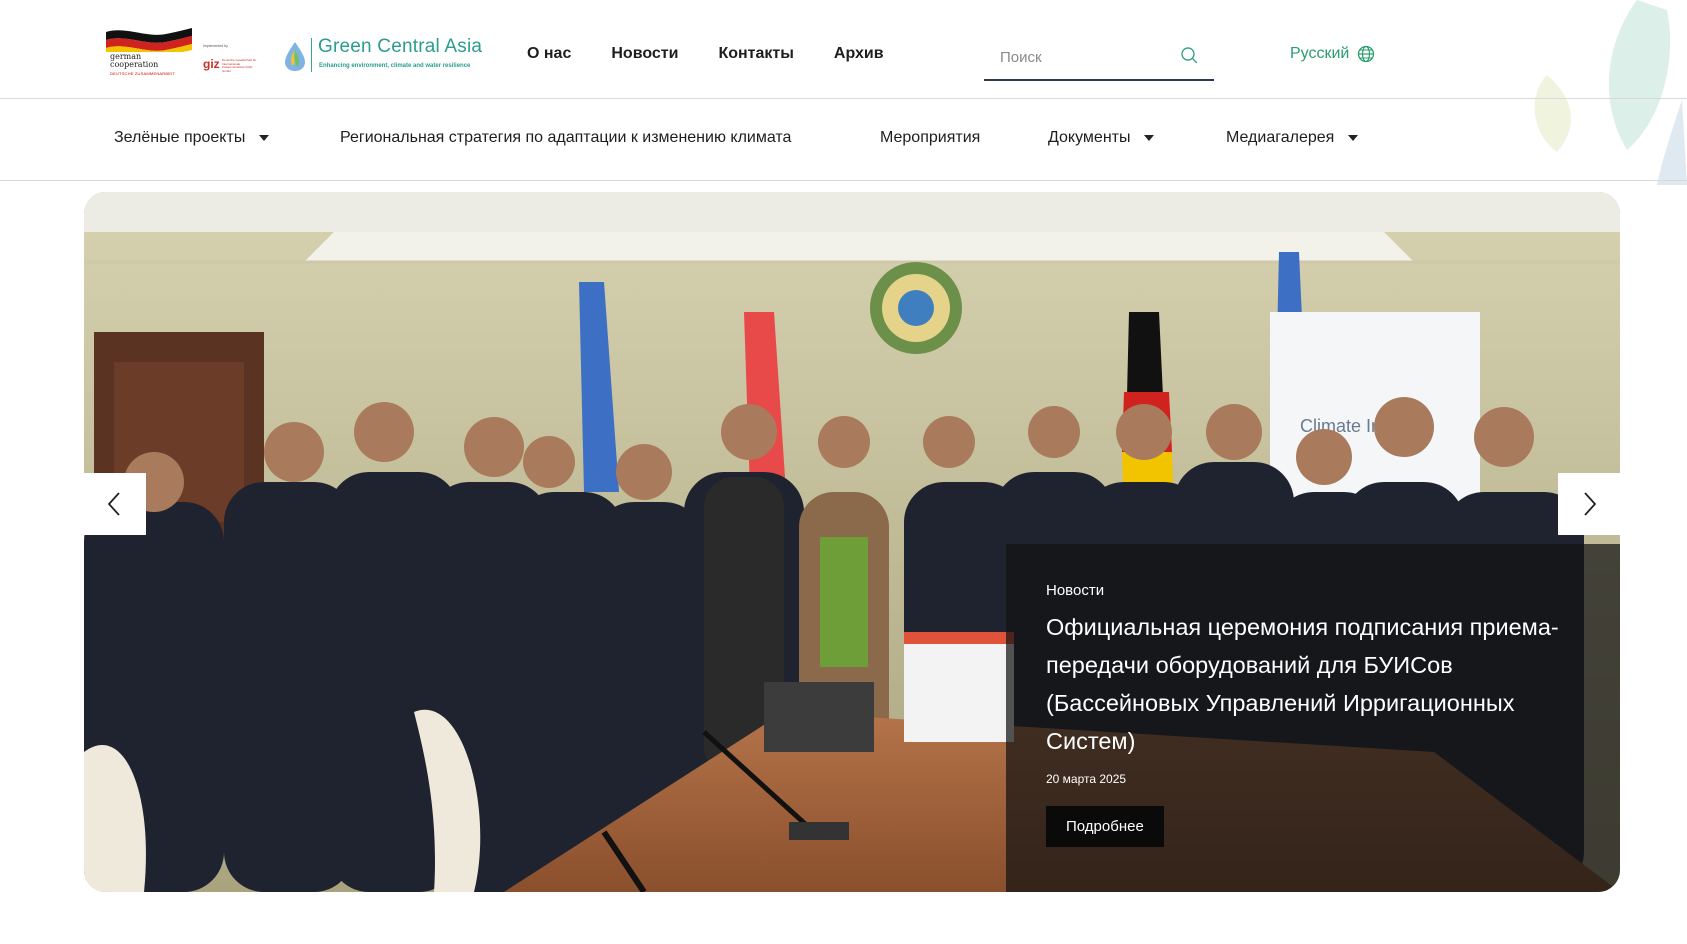 This screenshot has width=1687, height=944. Describe the element at coordinates (311, 55) in the screenshot. I see `logo-separator` at that location.